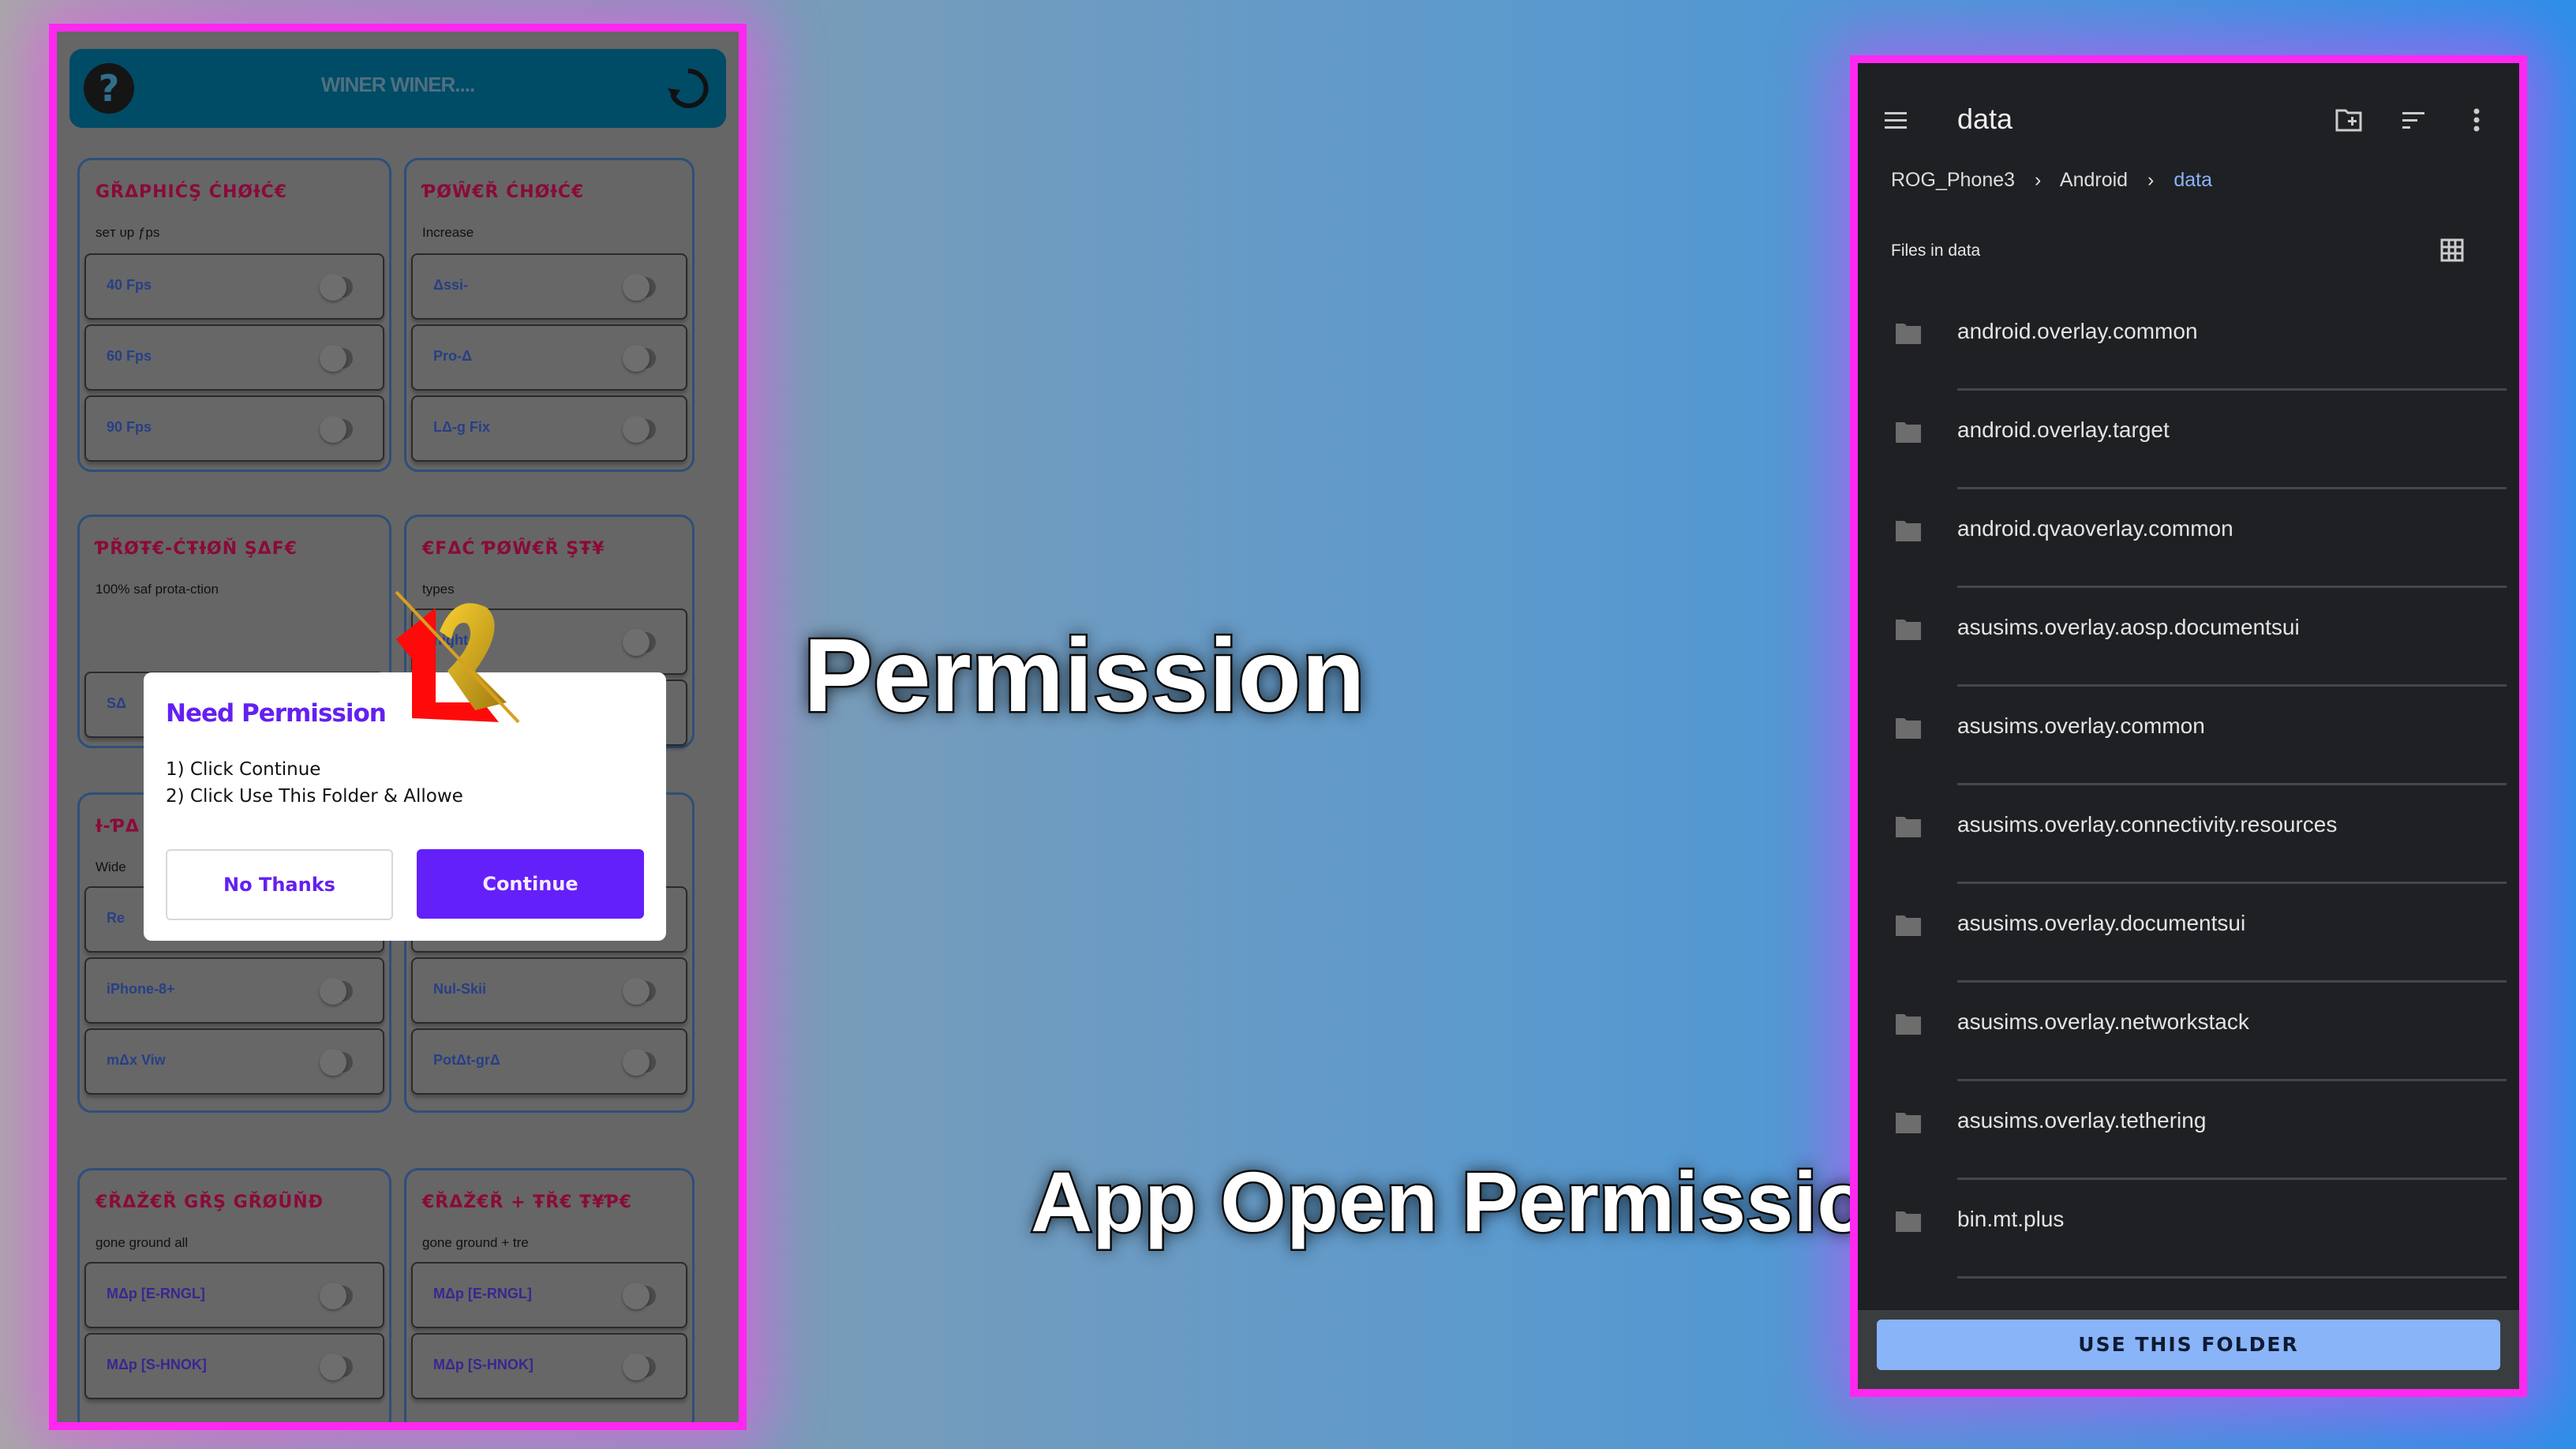 The width and height of the screenshot is (2576, 1449). I want to click on grid-view-icon, so click(2452, 250).